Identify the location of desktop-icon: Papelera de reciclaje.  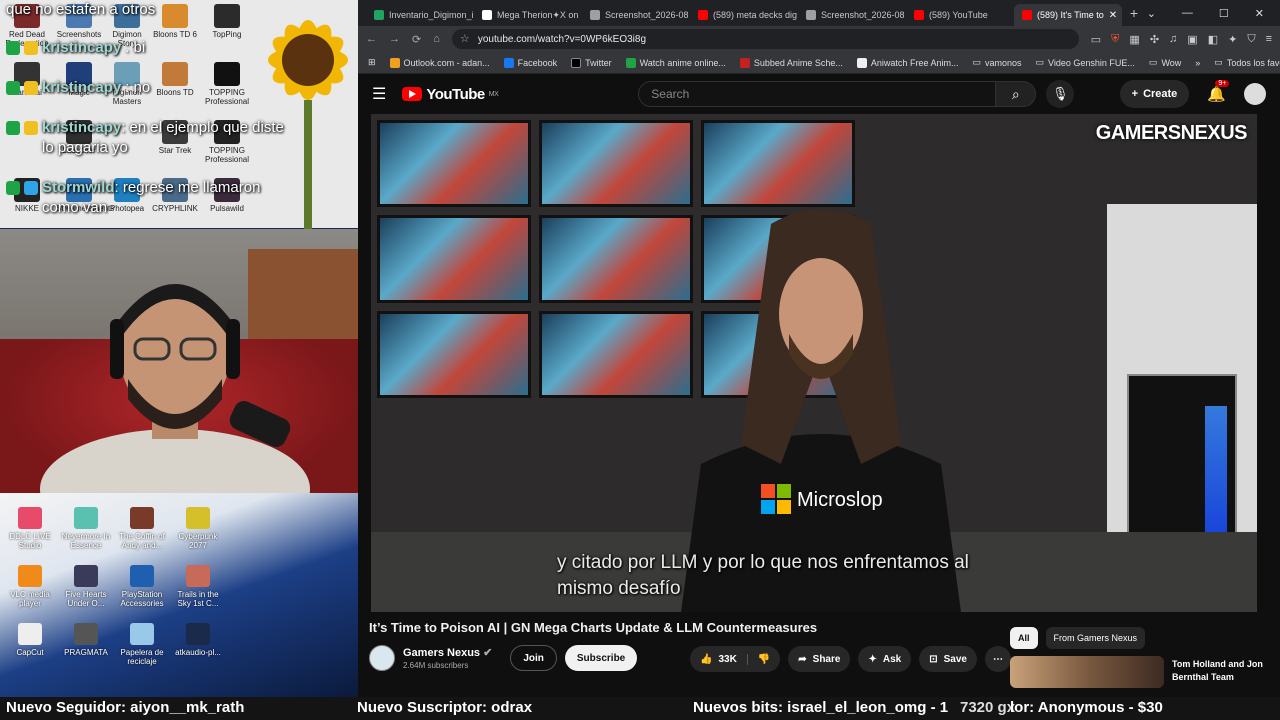
(142, 644).